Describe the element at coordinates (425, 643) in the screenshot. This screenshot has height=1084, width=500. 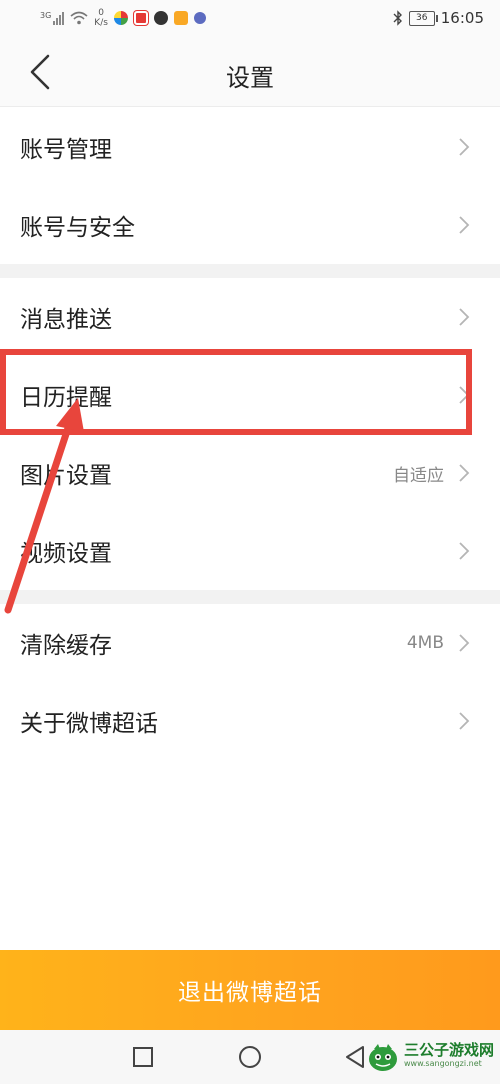
I see `settings-item-value: 4MB` at that location.